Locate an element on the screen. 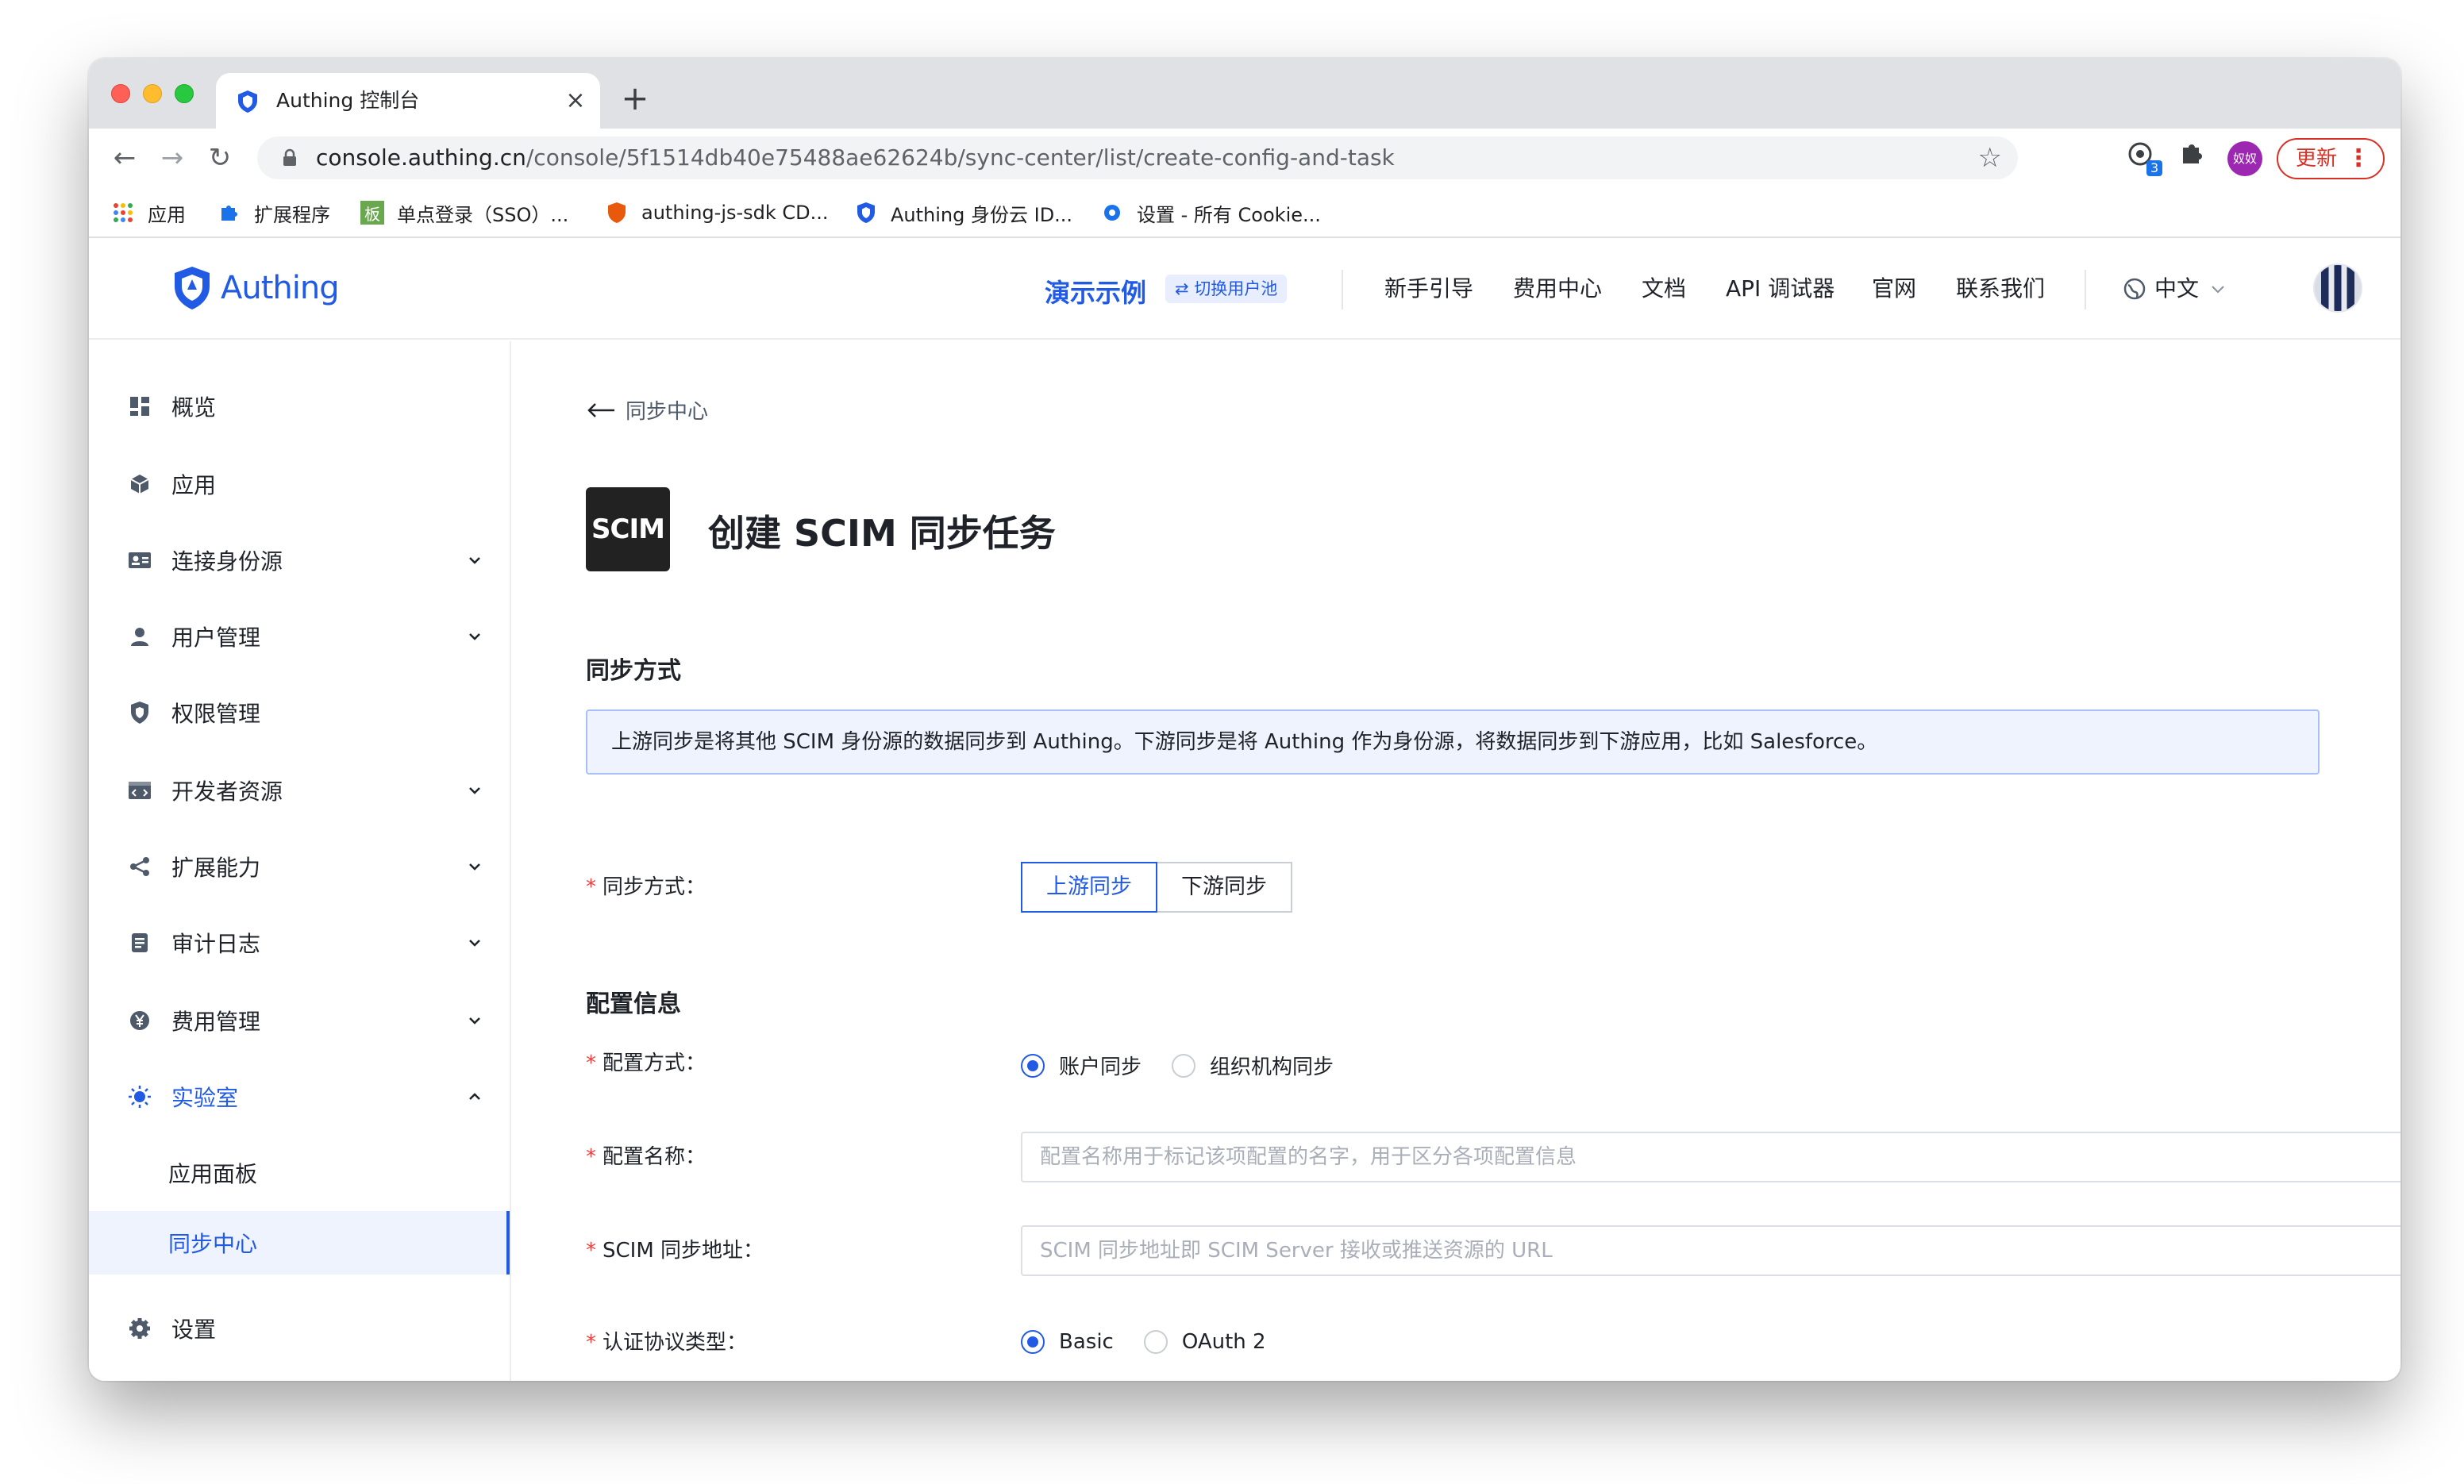 The width and height of the screenshot is (2464, 1484). authing-logo: Authing is located at coordinates (255, 288).